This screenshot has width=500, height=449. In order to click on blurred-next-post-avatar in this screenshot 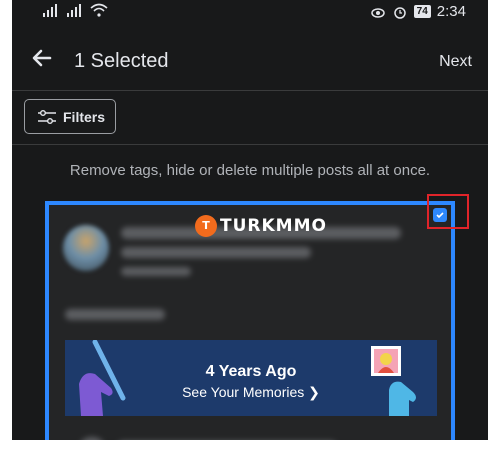, I will do `click(92, 438)`.